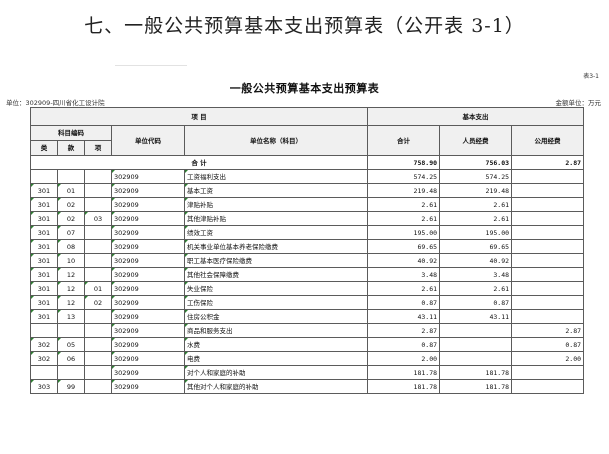 The image size is (609, 454). I want to click on table-title: 一般公共预算基本支出预算表, so click(304, 88).